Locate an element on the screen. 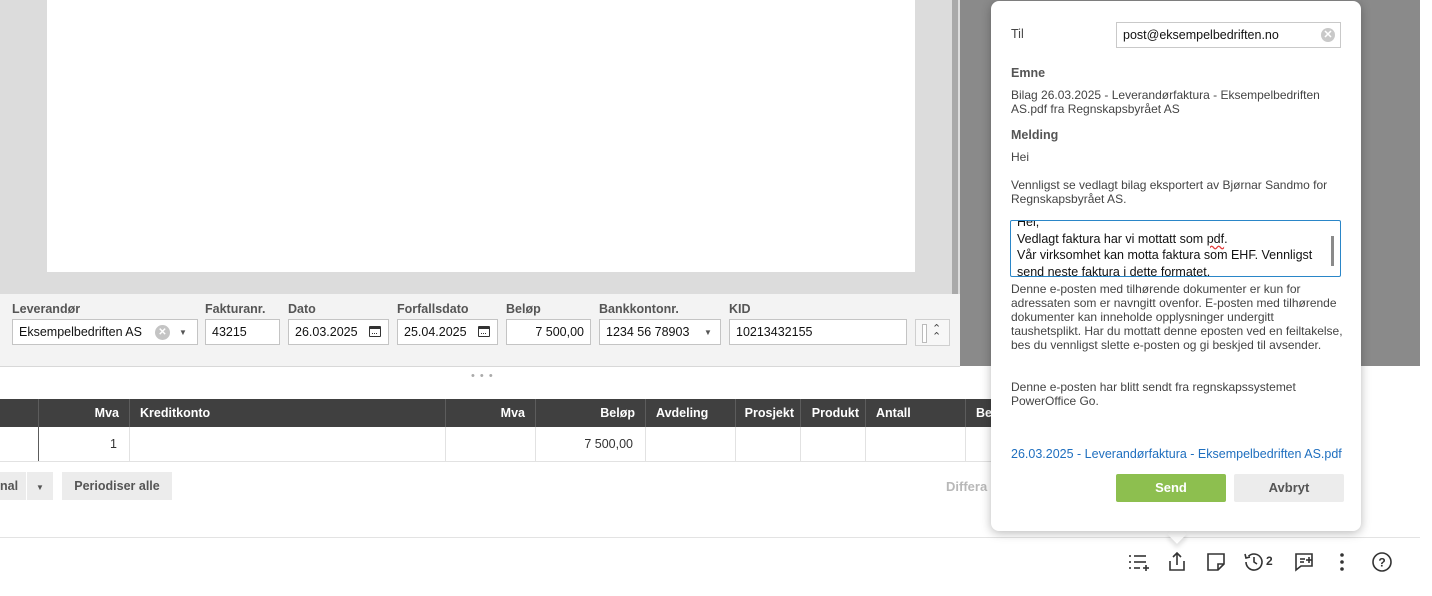 This screenshot has height=596, width=1432. belop-value: 7 500,00 is located at coordinates (559, 332).